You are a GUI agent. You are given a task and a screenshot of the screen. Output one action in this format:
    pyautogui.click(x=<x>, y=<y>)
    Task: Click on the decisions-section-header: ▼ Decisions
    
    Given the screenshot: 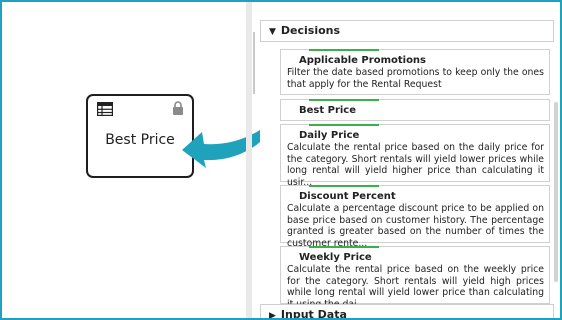 What is the action you would take?
    pyautogui.click(x=407, y=31)
    